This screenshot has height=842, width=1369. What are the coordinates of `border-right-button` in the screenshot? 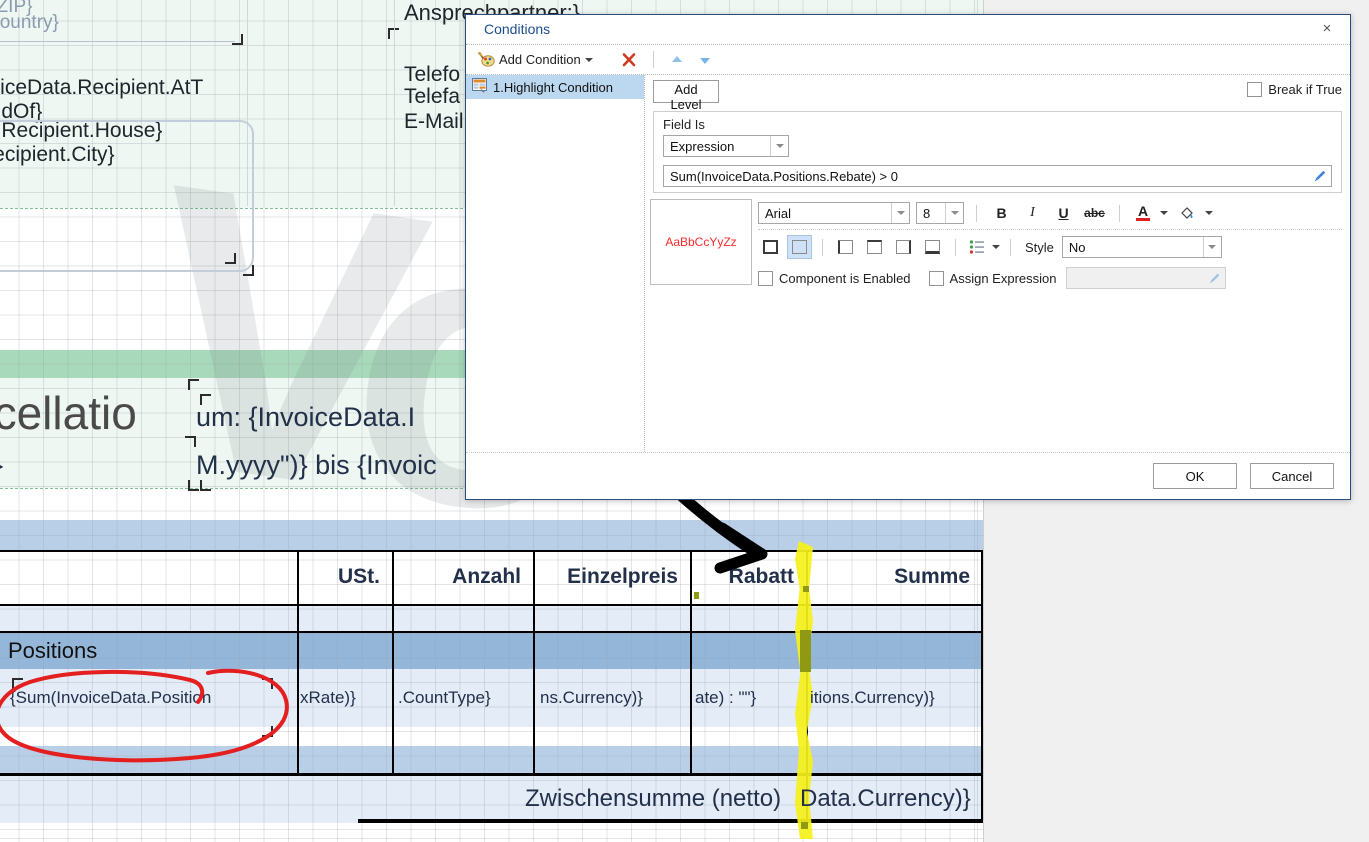 It's located at (903, 247).